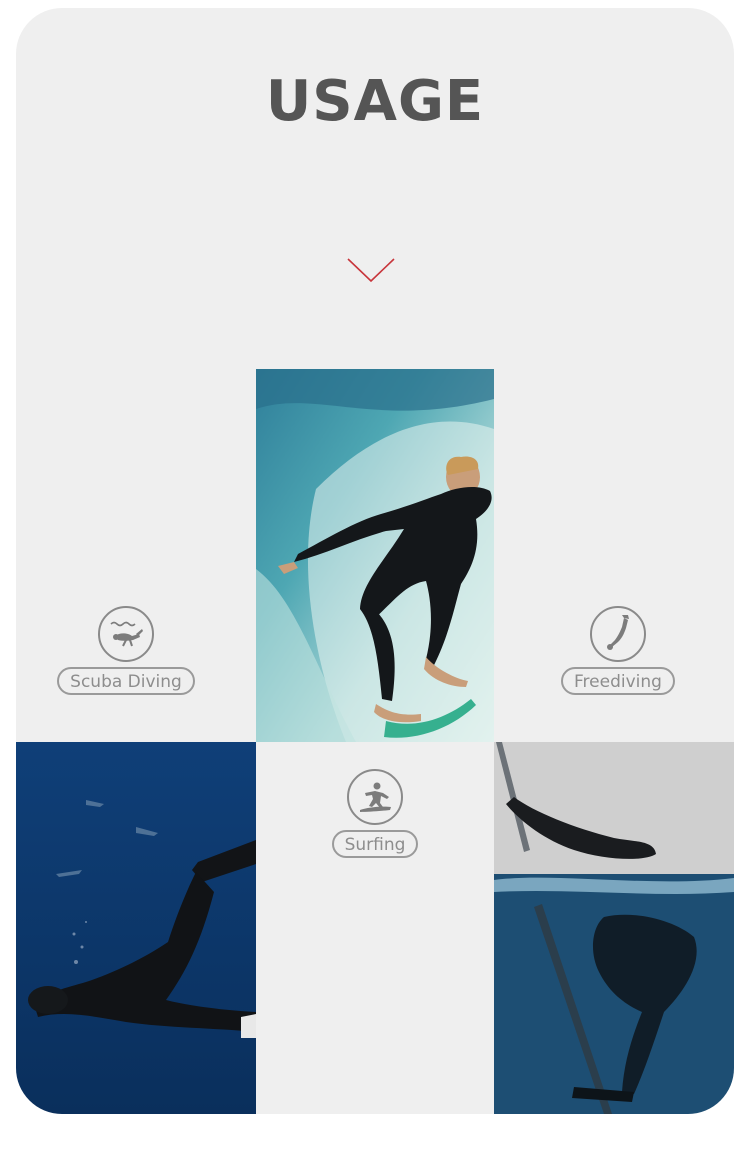  I want to click on scuba-diving-photo, so click(136, 928).